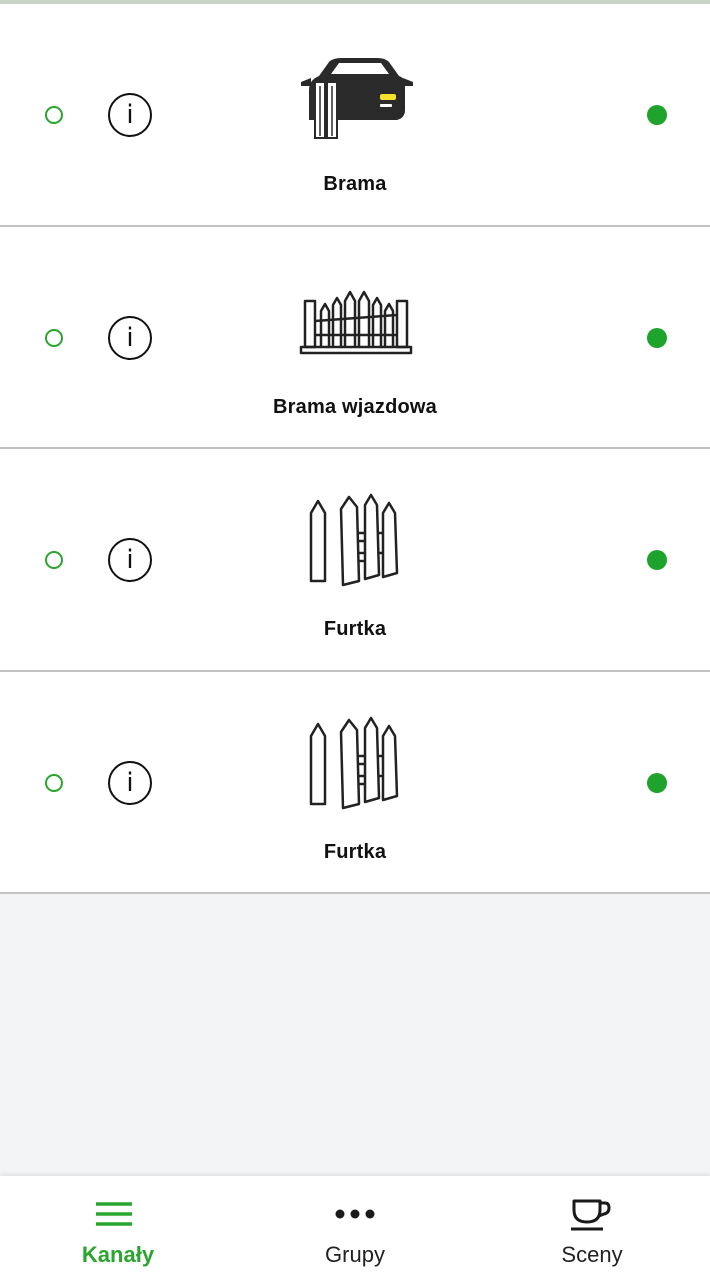 The height and width of the screenshot is (1280, 710). I want to click on nav-tab-groups: Grupy, so click(355, 1228).